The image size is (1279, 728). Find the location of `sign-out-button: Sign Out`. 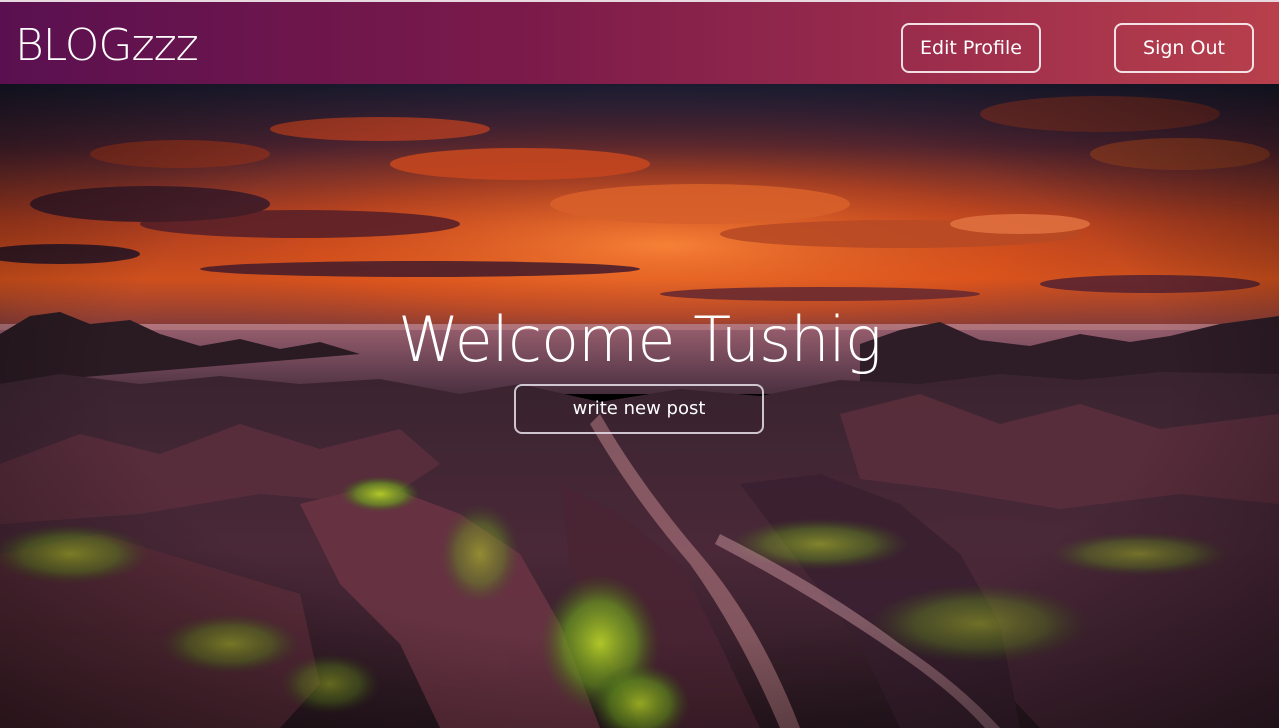

sign-out-button: Sign Out is located at coordinates (1184, 48).